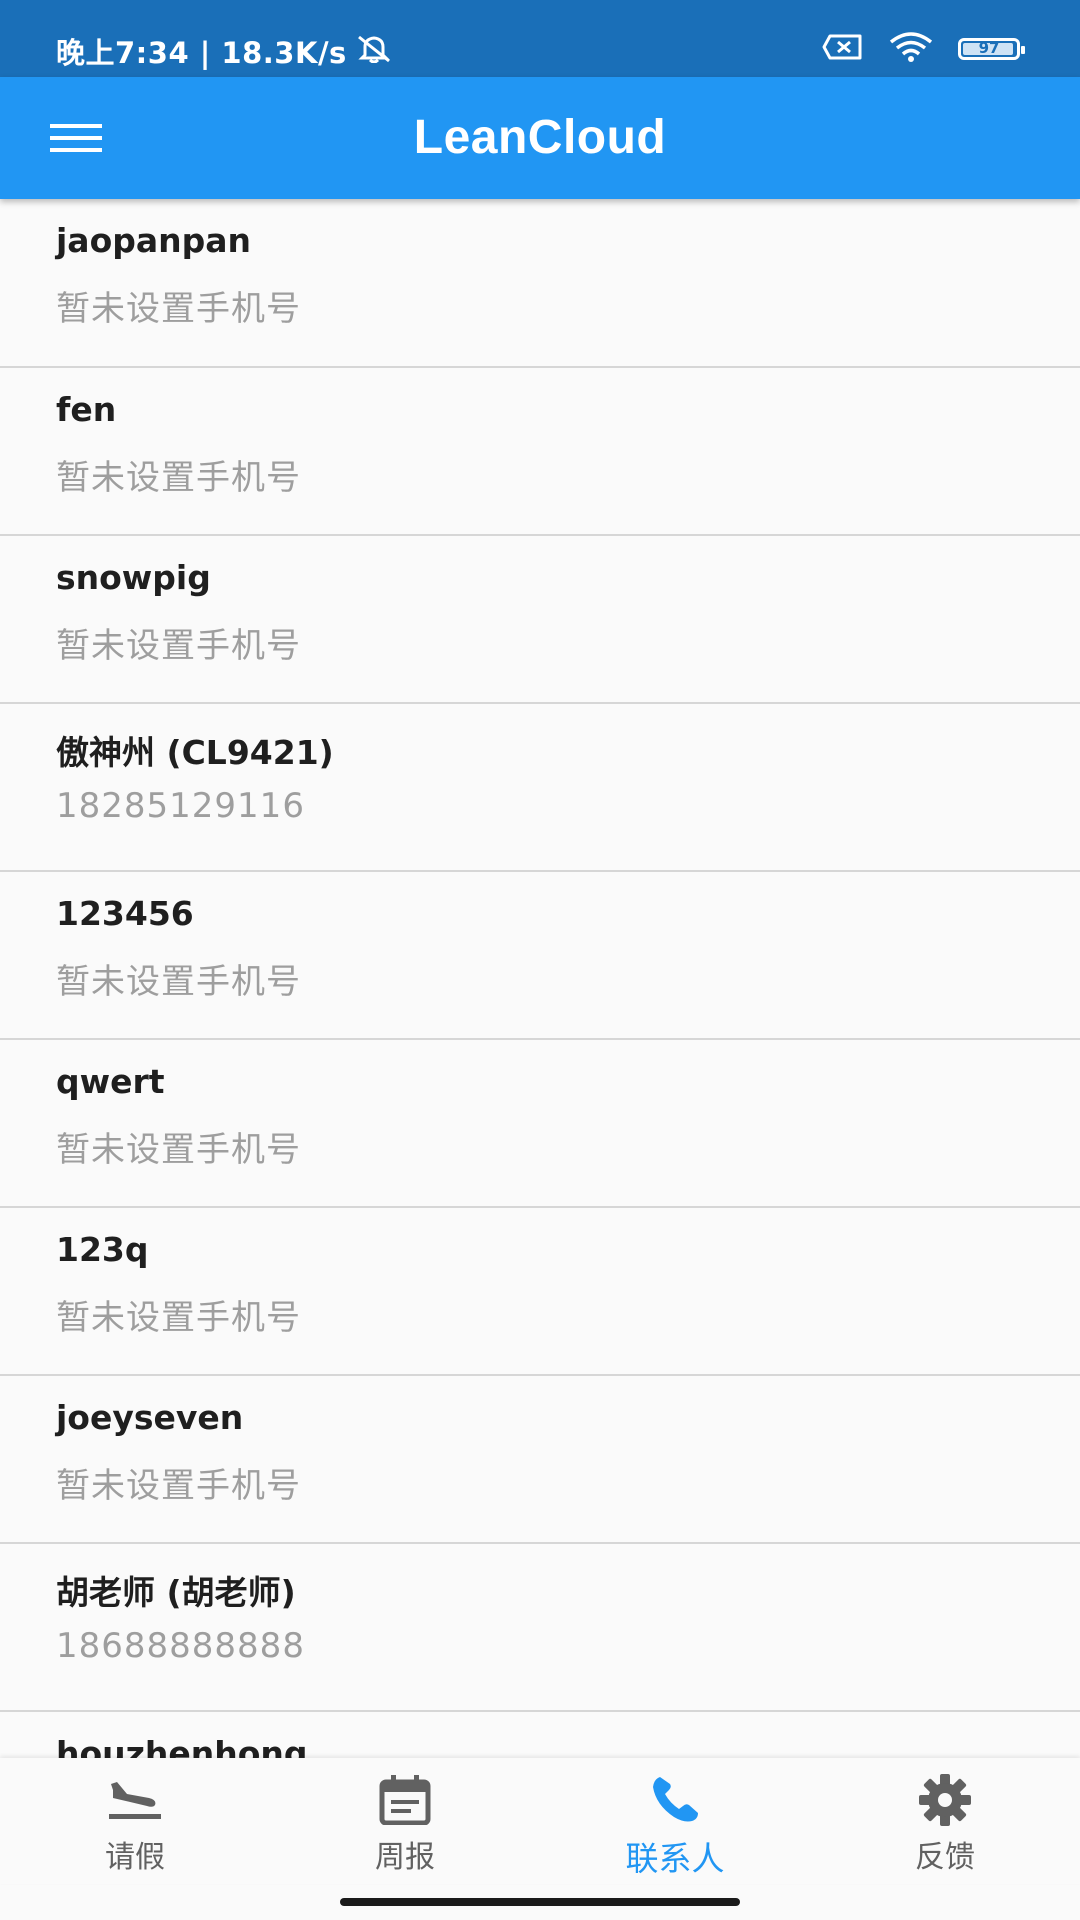 The image size is (1080, 1920). What do you see at coordinates (540, 38) in the screenshot?
I see `status-bar: 晚上7:34 | 18.3K/s 97` at bounding box center [540, 38].